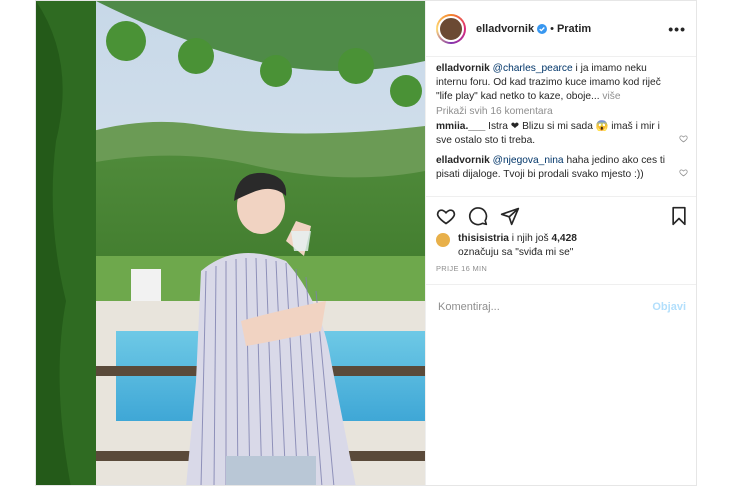 The width and height of the screenshot is (730, 487). Describe the element at coordinates (564, 238) in the screenshot. I see `likes-count: 4,428` at that location.